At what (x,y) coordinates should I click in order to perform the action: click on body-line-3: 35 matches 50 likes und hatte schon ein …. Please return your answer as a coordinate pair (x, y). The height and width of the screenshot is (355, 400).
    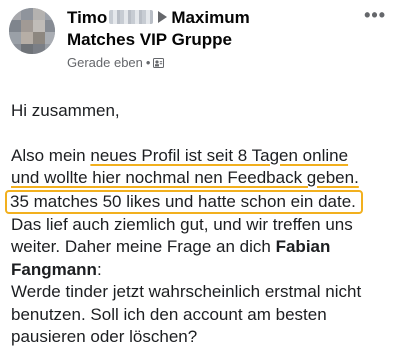
    Looking at the image, I should click on (202, 201).